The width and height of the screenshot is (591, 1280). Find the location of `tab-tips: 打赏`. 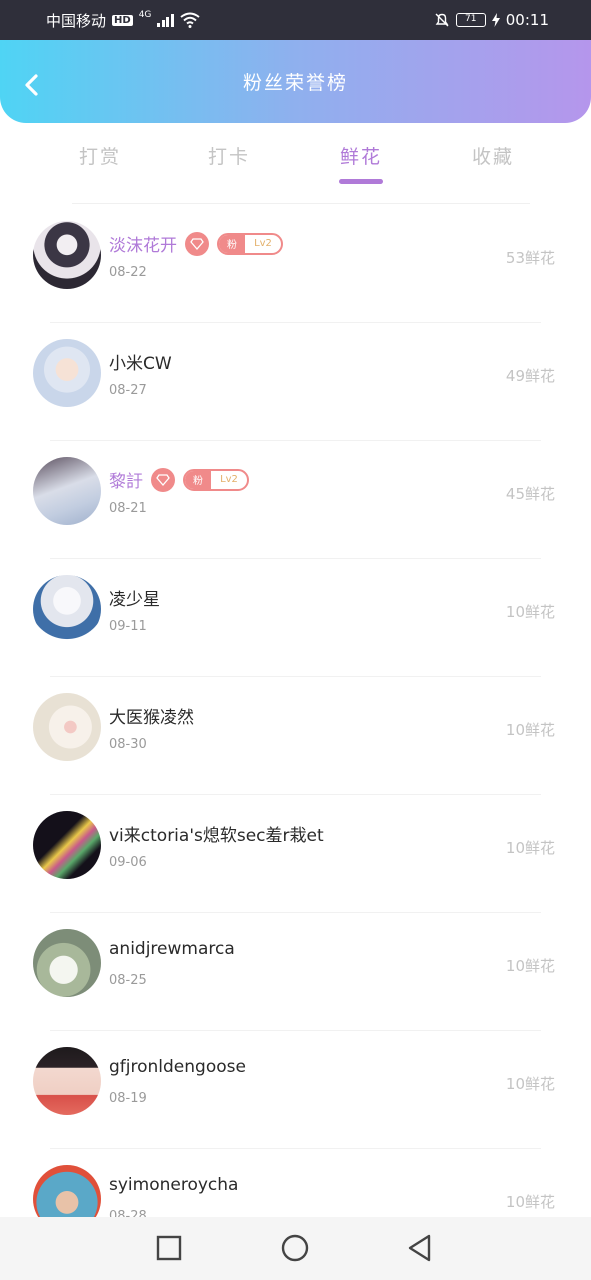

tab-tips: 打赏 is located at coordinates (100, 155).